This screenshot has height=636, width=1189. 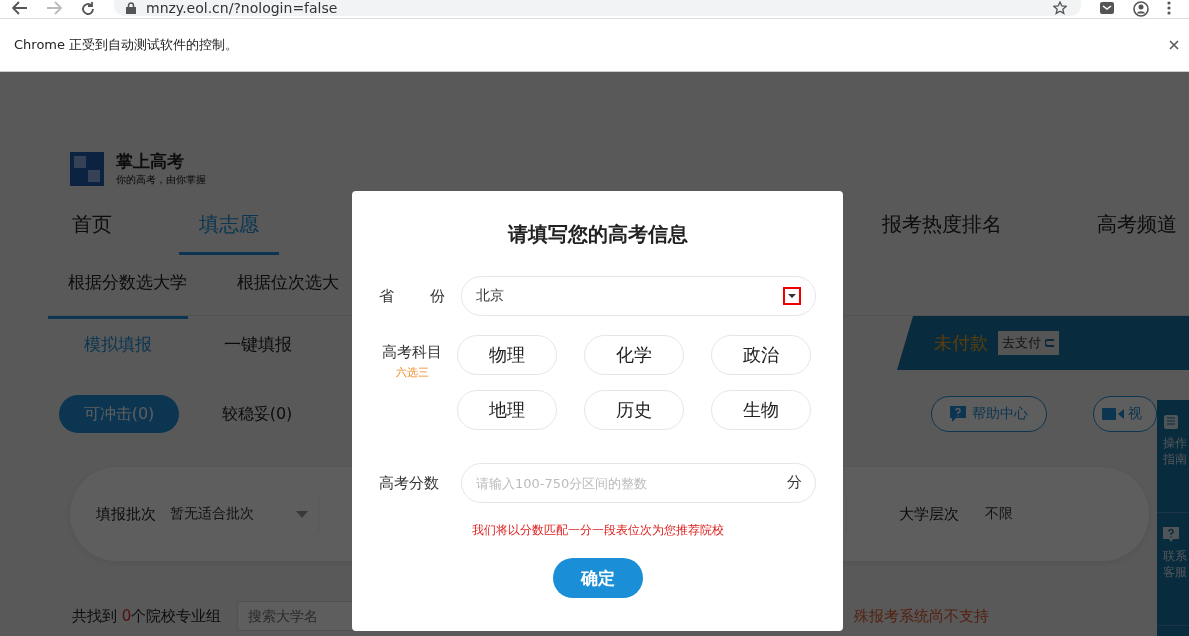 I want to click on logo-icon, so click(x=87, y=168).